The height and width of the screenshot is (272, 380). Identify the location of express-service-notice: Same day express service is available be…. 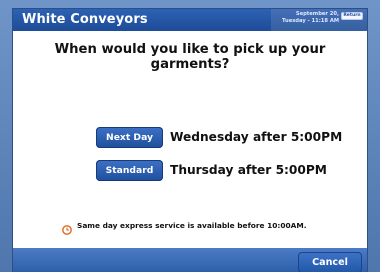
(192, 225).